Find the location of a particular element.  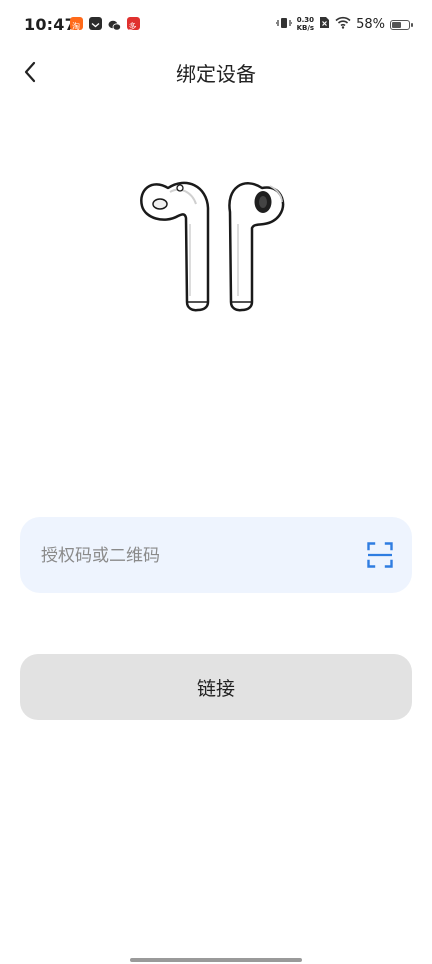

left-earbud-illustration is located at coordinates (175, 246).